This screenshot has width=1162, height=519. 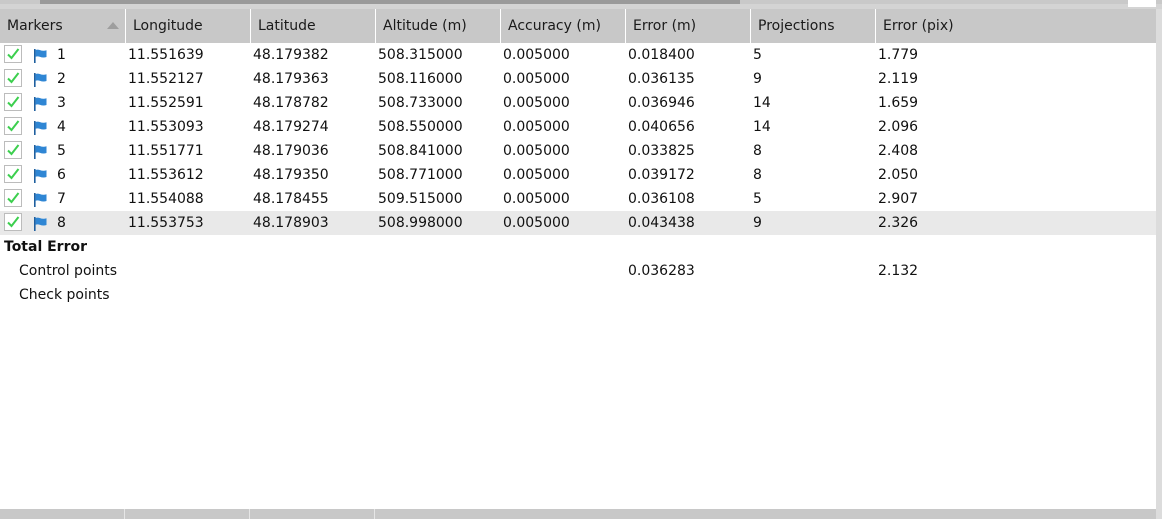 I want to click on column-label: Accuracy (m), so click(x=554, y=26).